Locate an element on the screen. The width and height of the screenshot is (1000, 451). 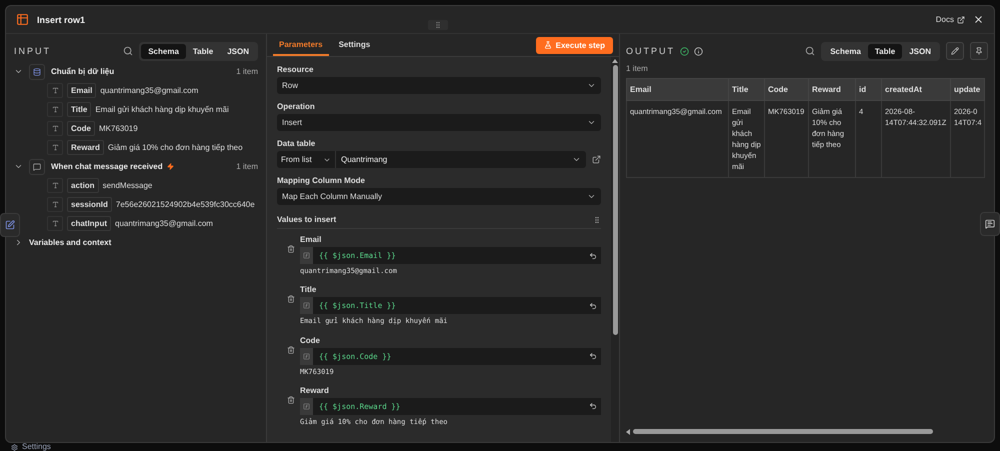
node-name: Chuẩn bị dữ liệu is located at coordinates (82, 71).